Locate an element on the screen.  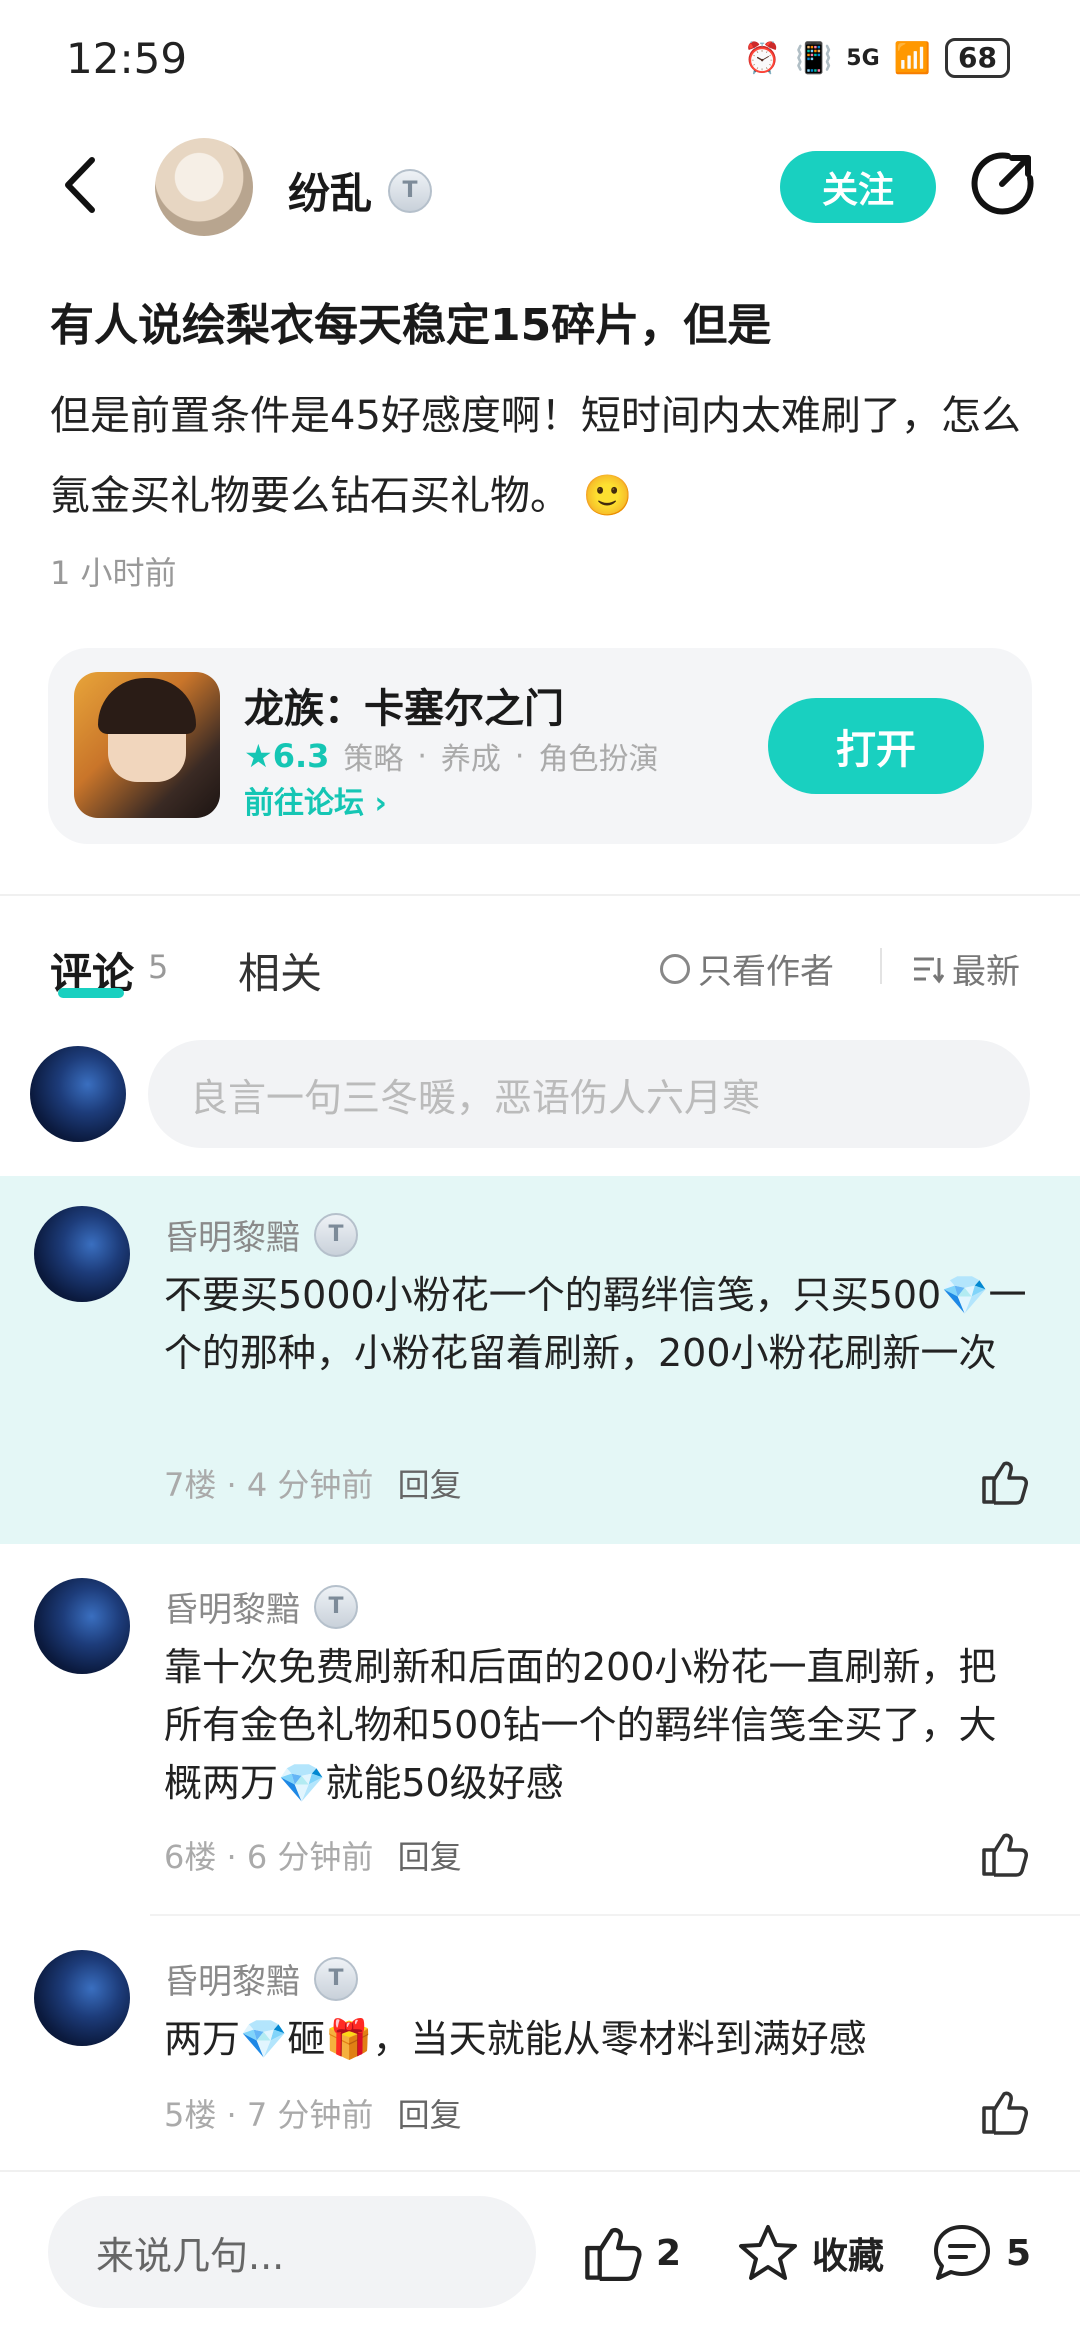
comment-divider is located at coordinates (615, 1915).